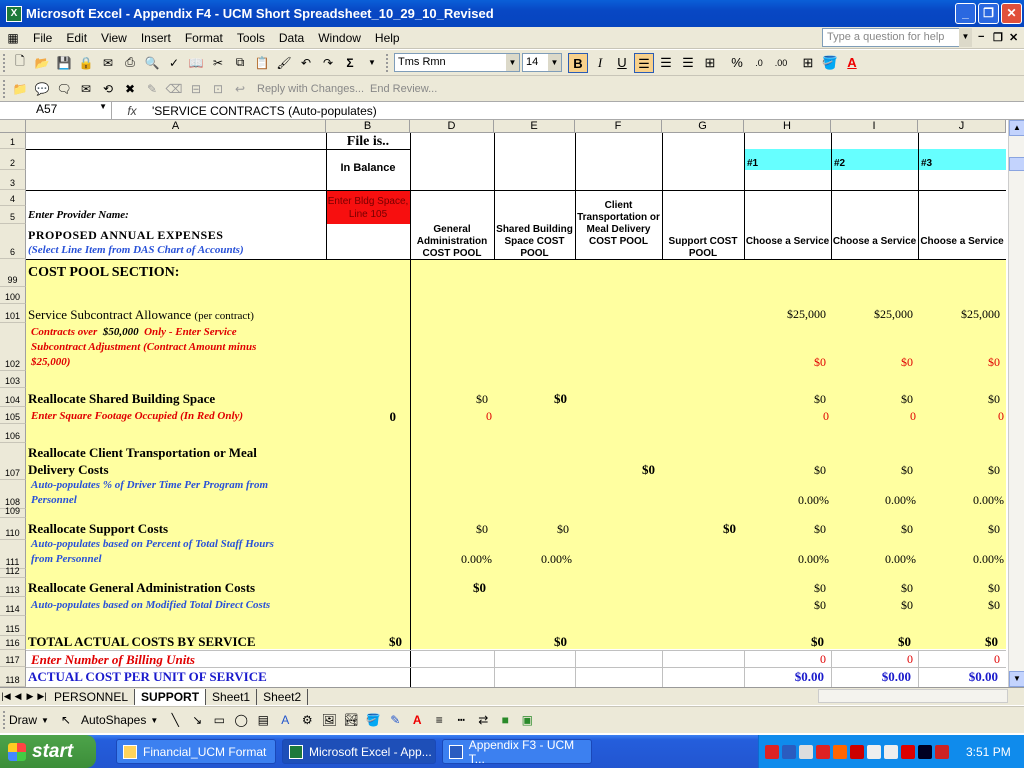 This screenshot has height=768, width=1024. What do you see at coordinates (13, 461) in the screenshot?
I see `row-header-107: 107` at bounding box center [13, 461].